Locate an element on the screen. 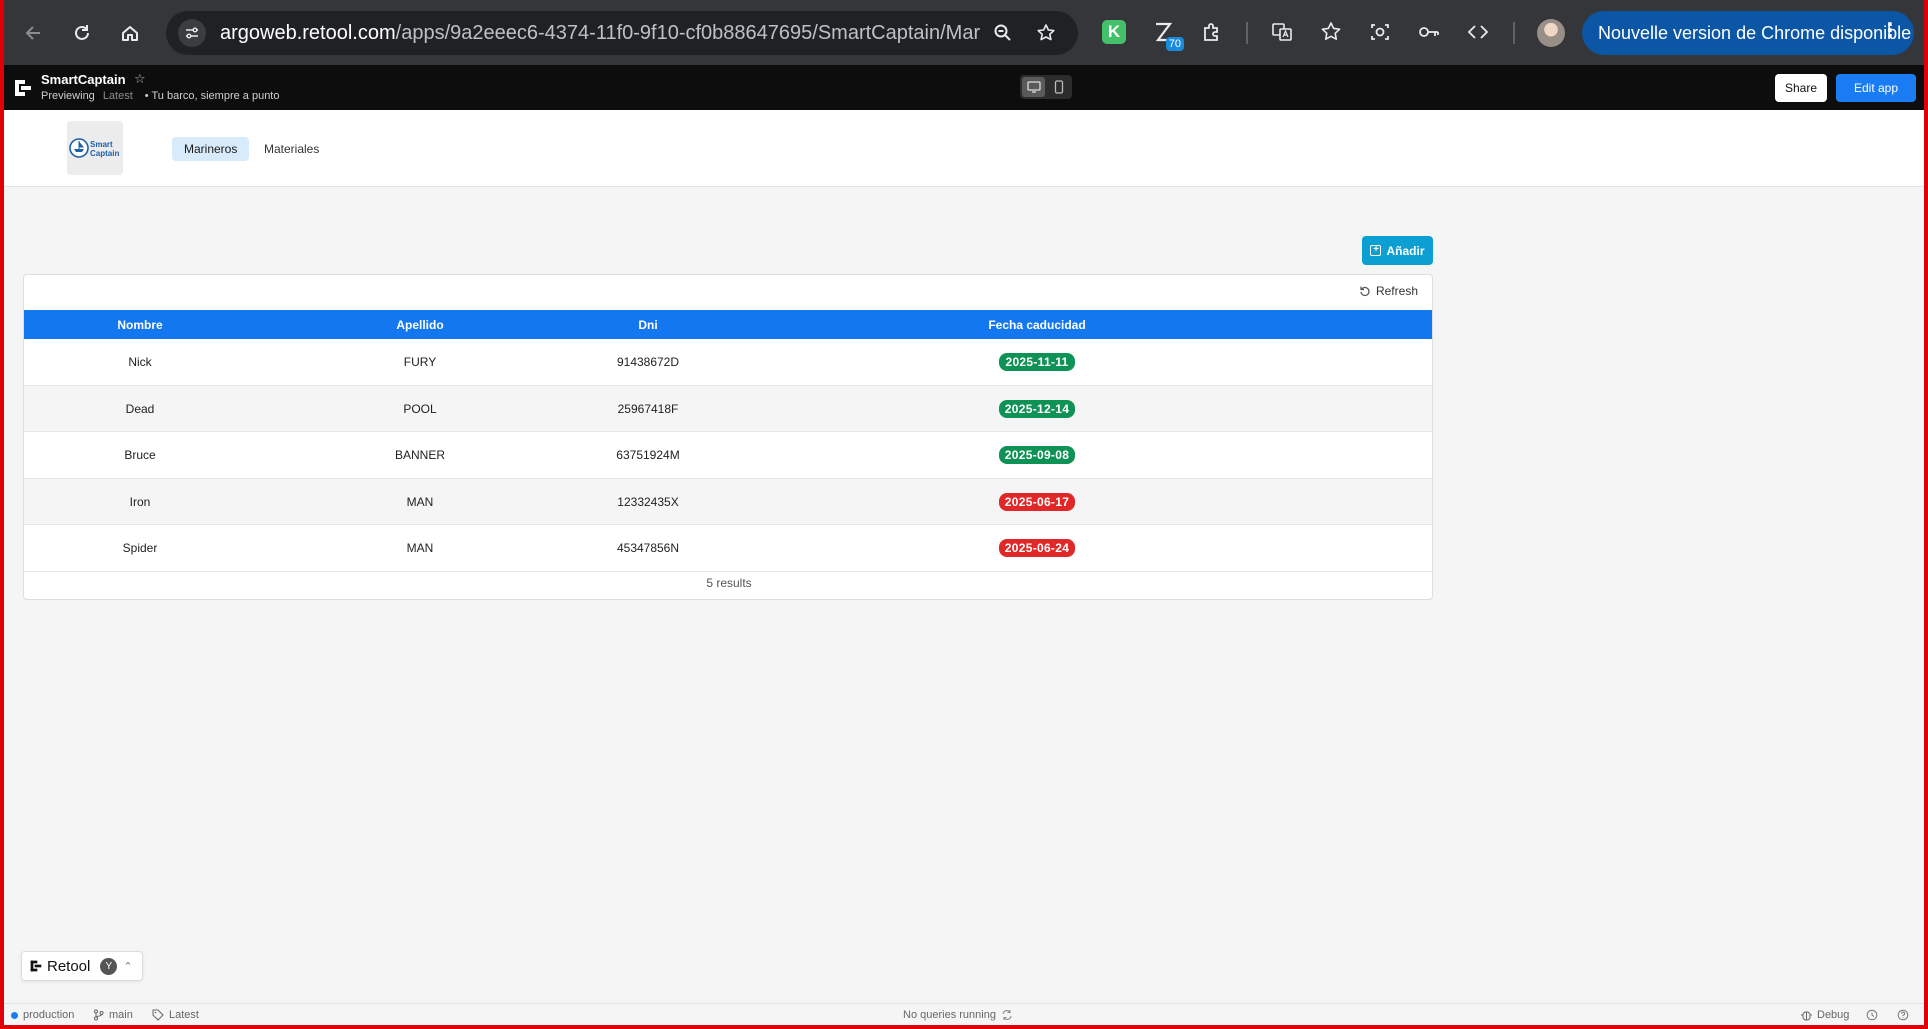 The height and width of the screenshot is (1029, 1928). cell-nombre: Bruce is located at coordinates (140, 455).